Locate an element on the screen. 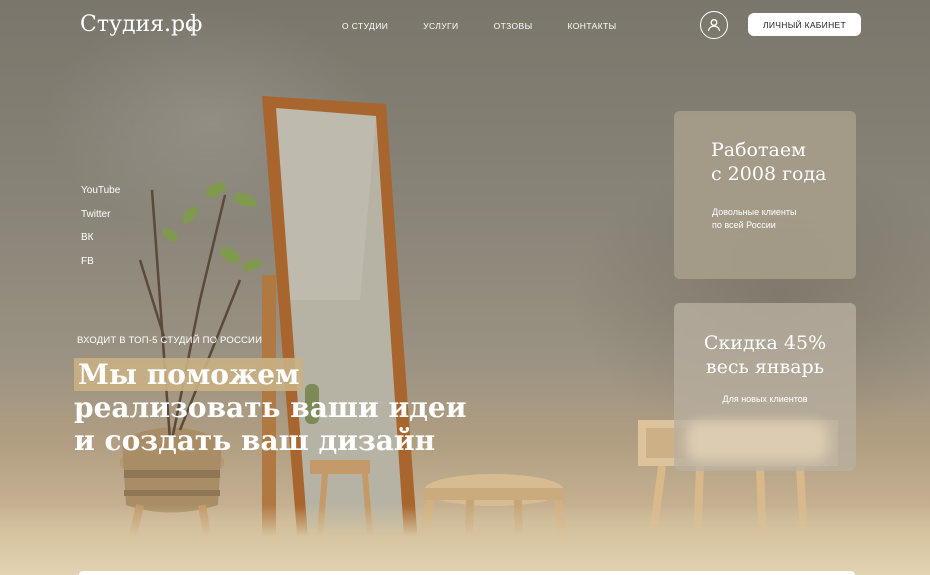 This screenshot has height=575, width=930. card-text: Довольные клиенты по всей России is located at coordinates (754, 218).